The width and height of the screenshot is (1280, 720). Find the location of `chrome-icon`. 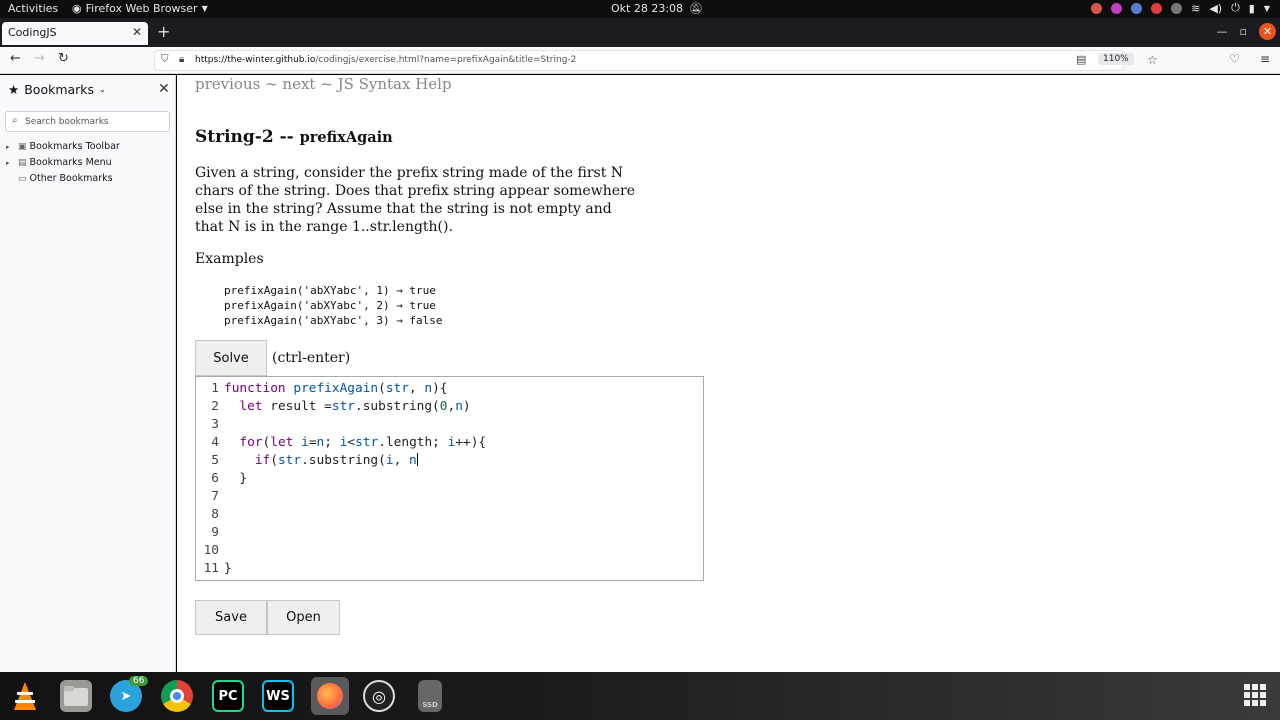

chrome-icon is located at coordinates (177, 696).